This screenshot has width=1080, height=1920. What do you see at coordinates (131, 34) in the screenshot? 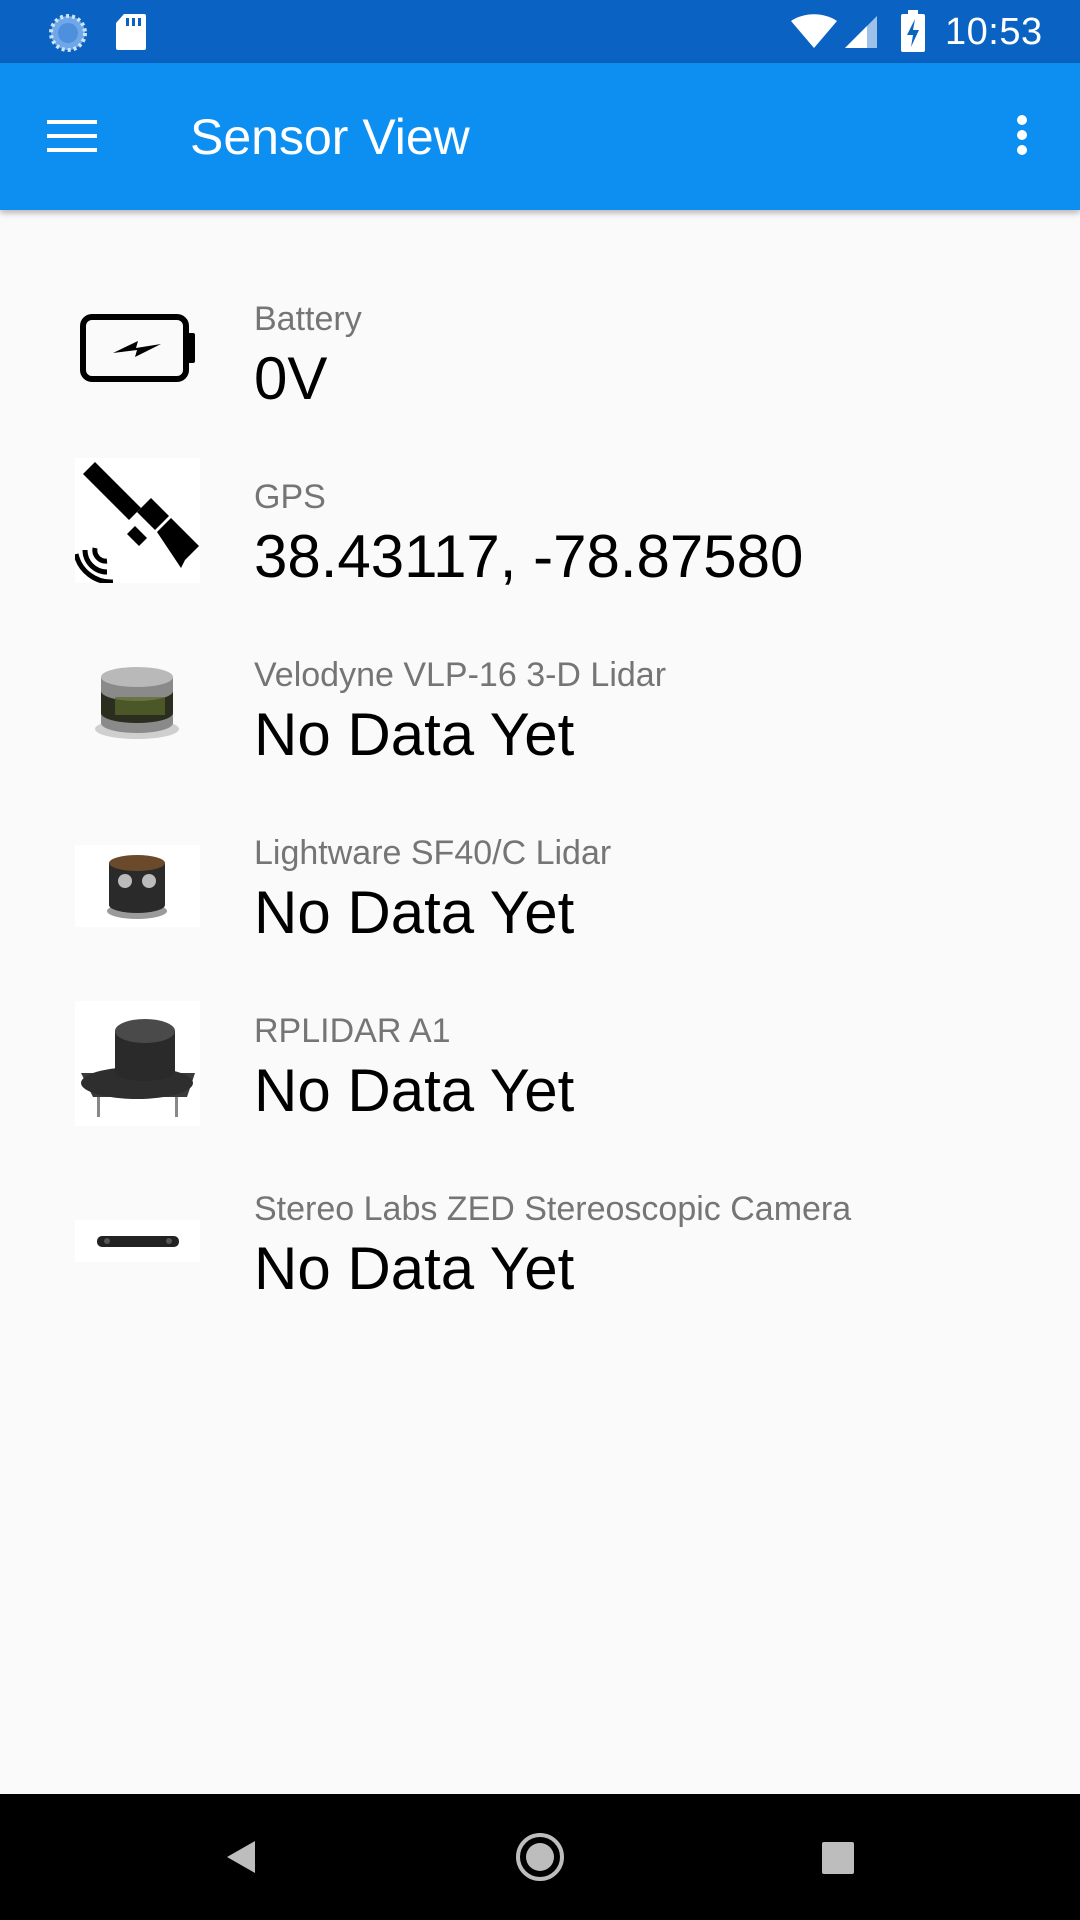
I see `sd-card-icon` at bounding box center [131, 34].